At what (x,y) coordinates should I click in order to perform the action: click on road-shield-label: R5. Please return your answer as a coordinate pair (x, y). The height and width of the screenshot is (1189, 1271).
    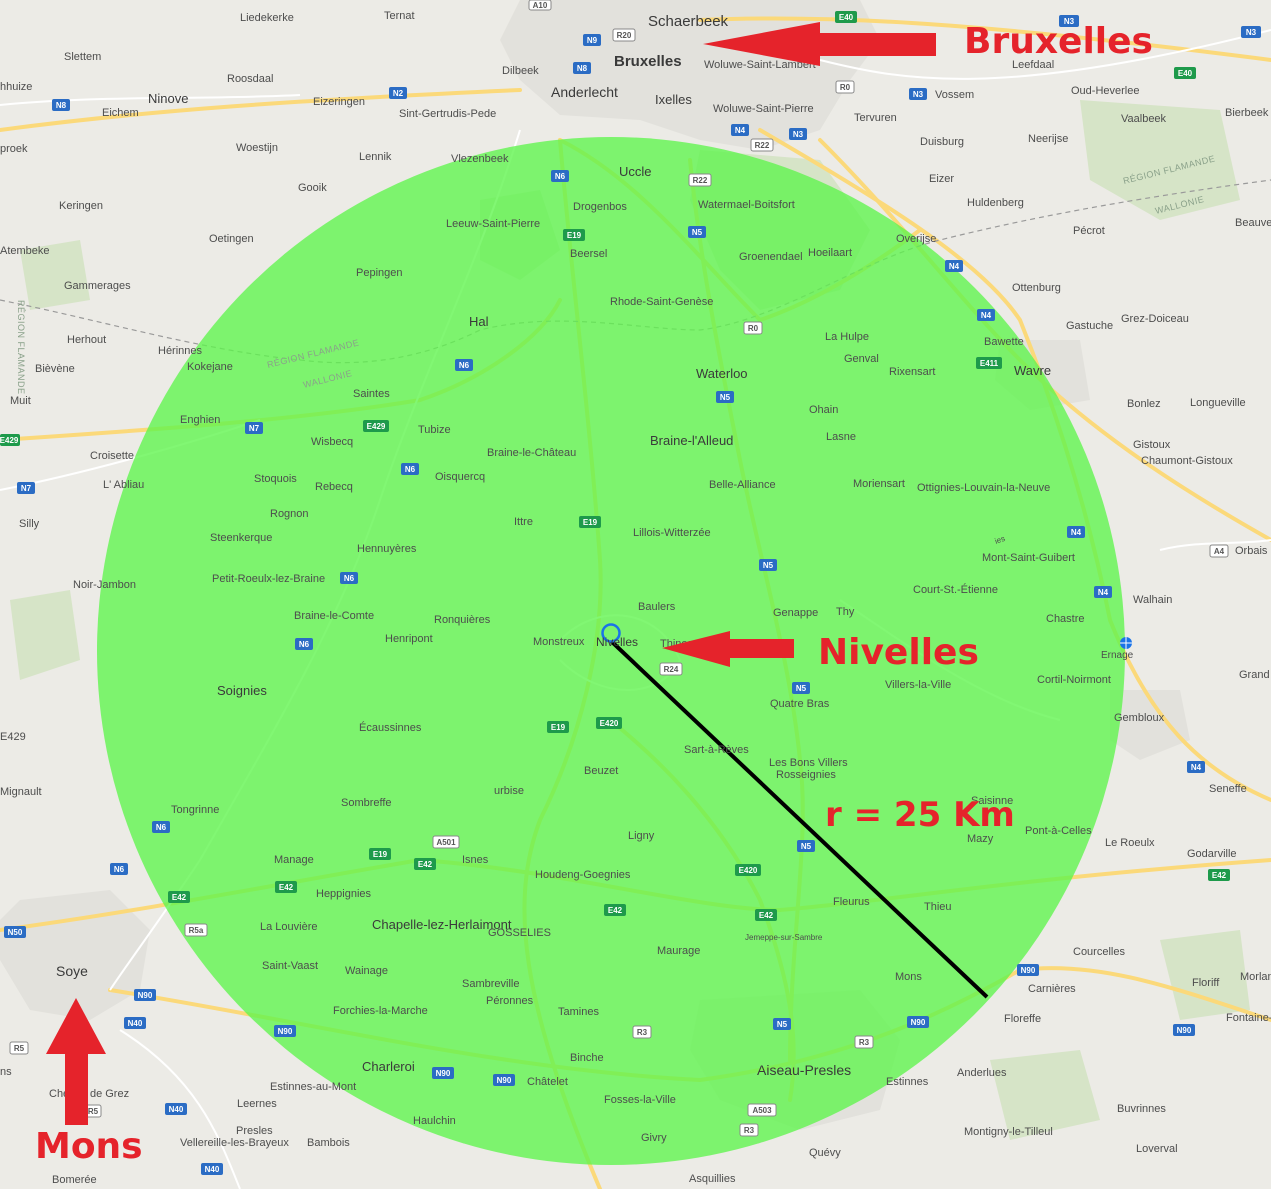
    Looking at the image, I should click on (19, 1048).